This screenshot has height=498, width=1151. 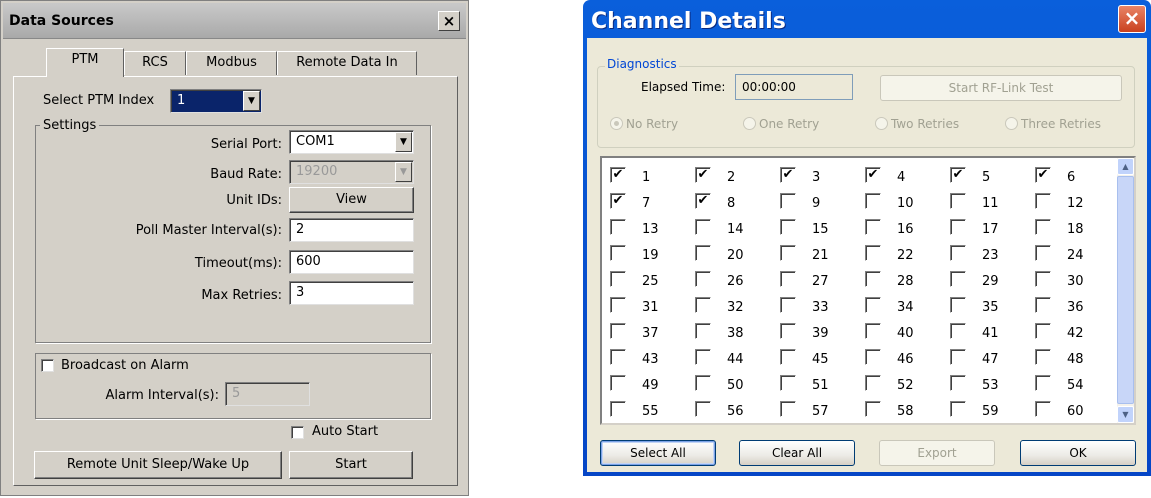 I want to click on channel-item: 18, so click(x=1069, y=227).